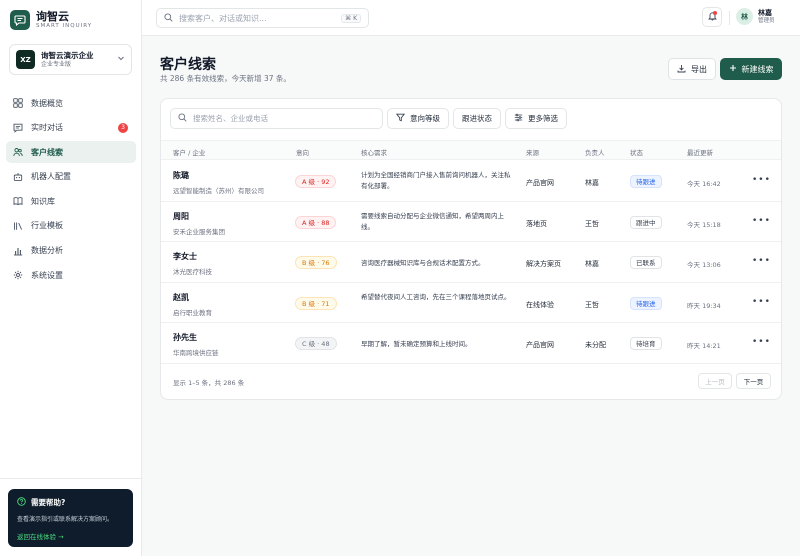 Image resolution: width=800 pixels, height=556 pixels. Describe the element at coordinates (47, 275) in the screenshot. I see `sidebar-item-label: 系统设置` at that location.